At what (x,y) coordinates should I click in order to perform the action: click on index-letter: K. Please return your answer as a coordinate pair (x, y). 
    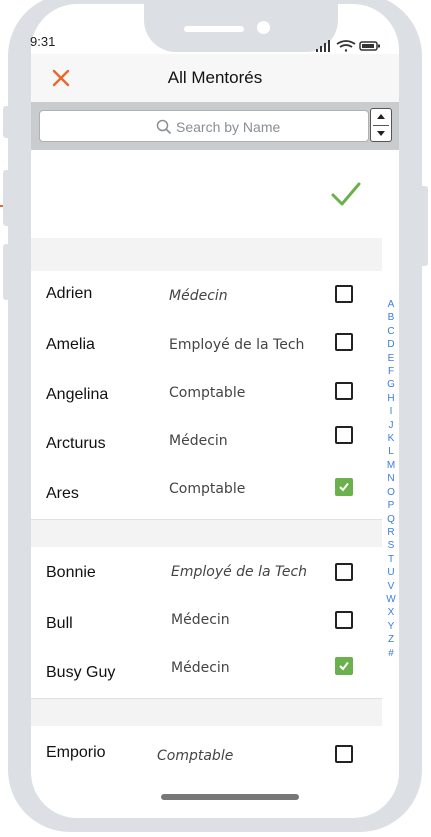
    Looking at the image, I should click on (391, 438).